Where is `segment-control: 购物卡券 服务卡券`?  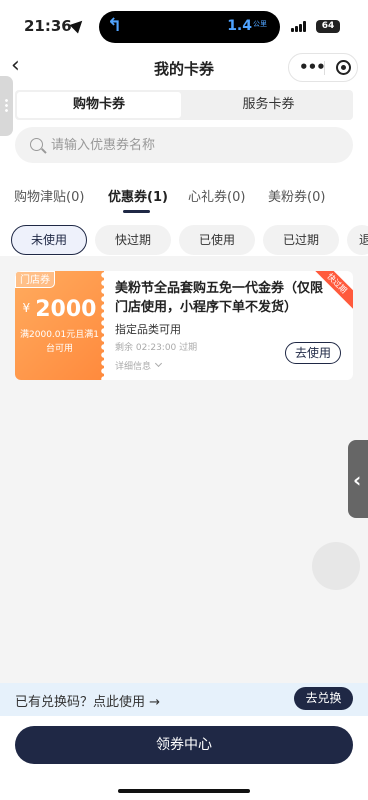
segment-control: 购物卡券 服务卡券 is located at coordinates (184, 105).